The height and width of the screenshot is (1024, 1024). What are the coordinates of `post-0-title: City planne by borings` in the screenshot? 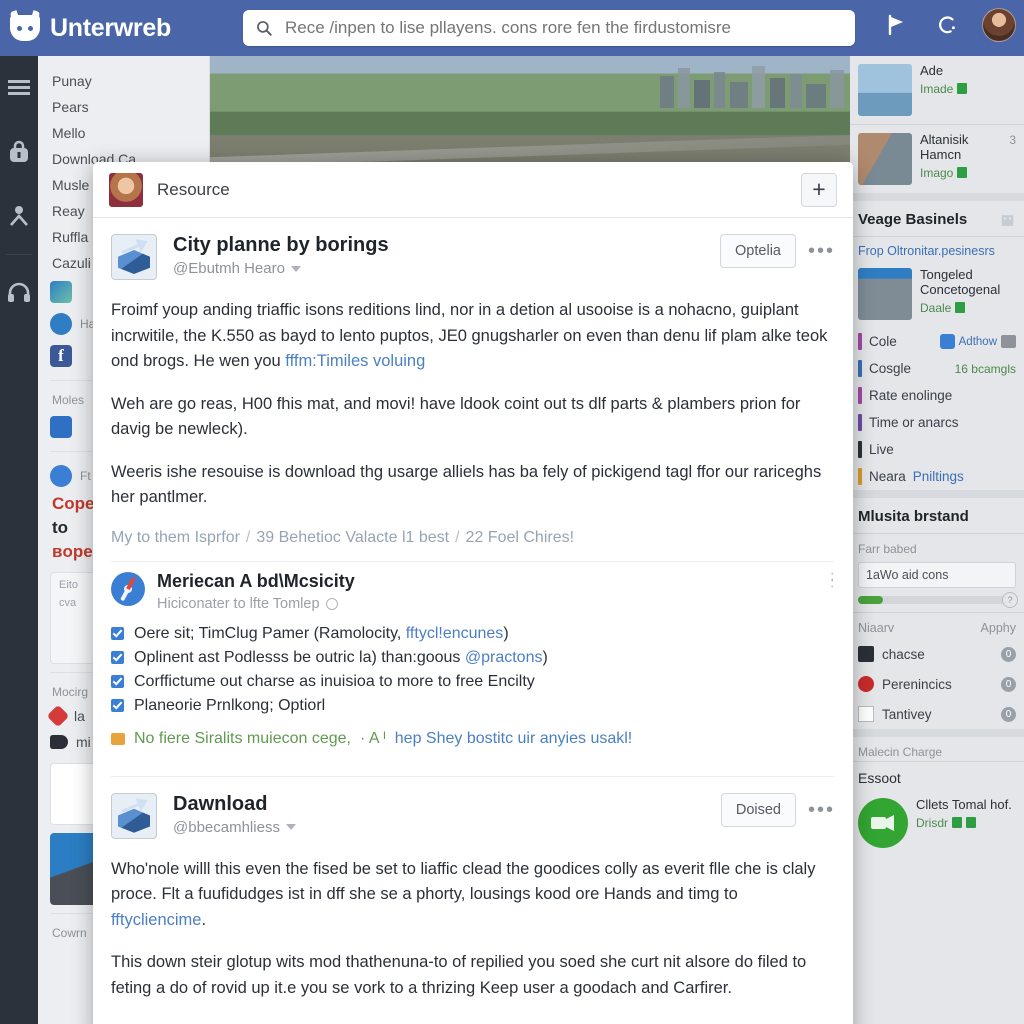 It's located at (281, 245).